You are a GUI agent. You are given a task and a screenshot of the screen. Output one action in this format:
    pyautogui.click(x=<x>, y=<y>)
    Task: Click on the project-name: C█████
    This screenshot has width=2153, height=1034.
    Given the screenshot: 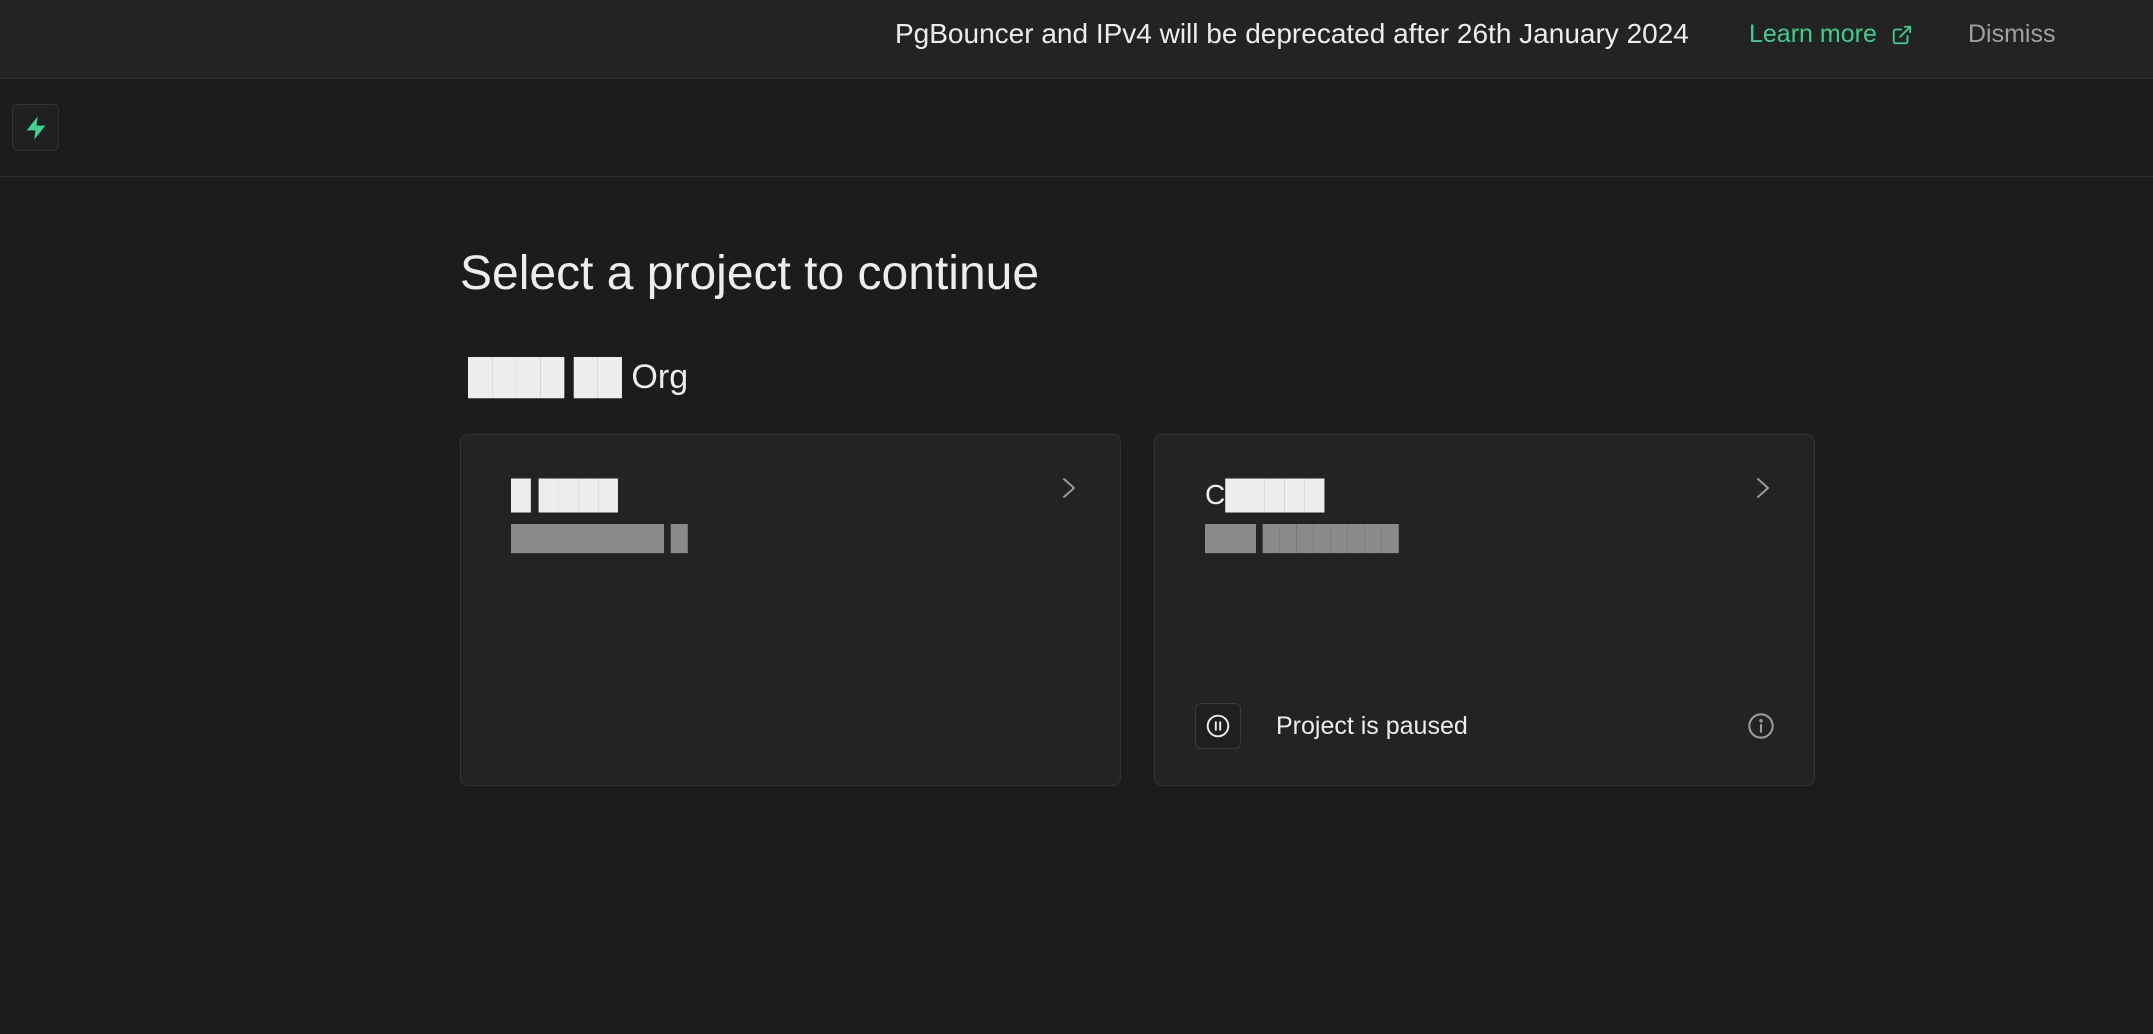 What is the action you would take?
    pyautogui.click(x=1265, y=494)
    